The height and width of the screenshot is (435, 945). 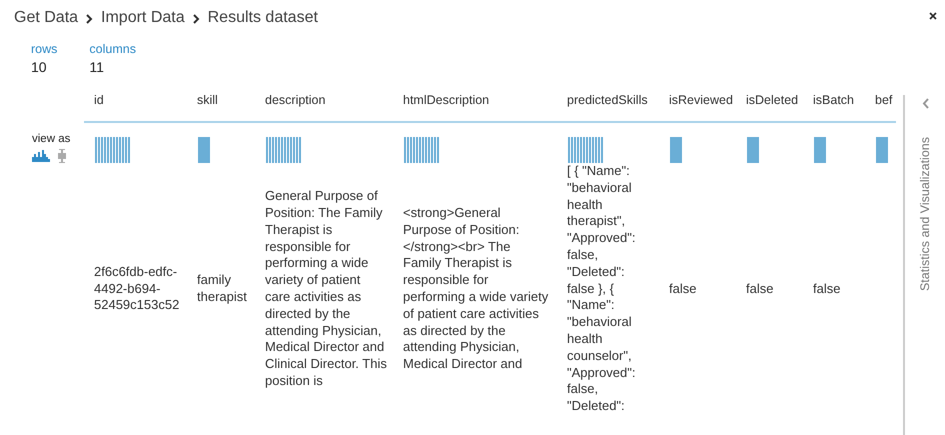 What do you see at coordinates (601, 288) in the screenshot?
I see `table-cell: [ { "Name": "behavioral health therapist", "Approved": false, "Deleted": false }, { "Name": "behavioral health counselor", "Approved": false, "Deleted":` at bounding box center [601, 288].